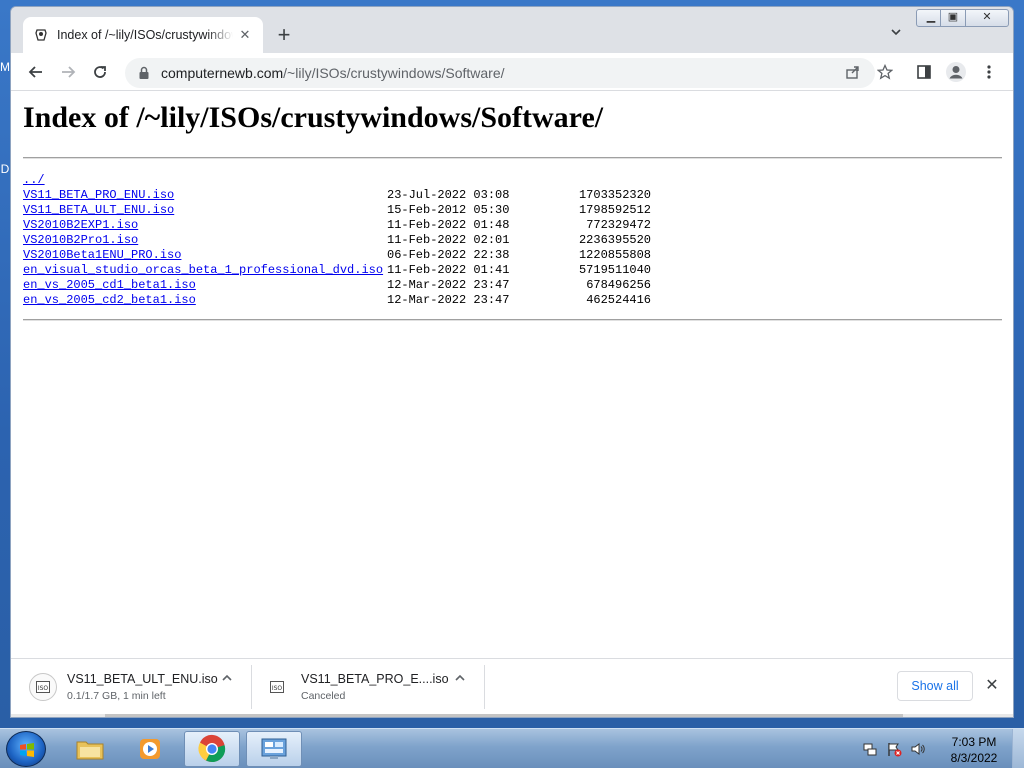 The height and width of the screenshot is (768, 1024). I want to click on url-host: computernewb.com, so click(222, 73).